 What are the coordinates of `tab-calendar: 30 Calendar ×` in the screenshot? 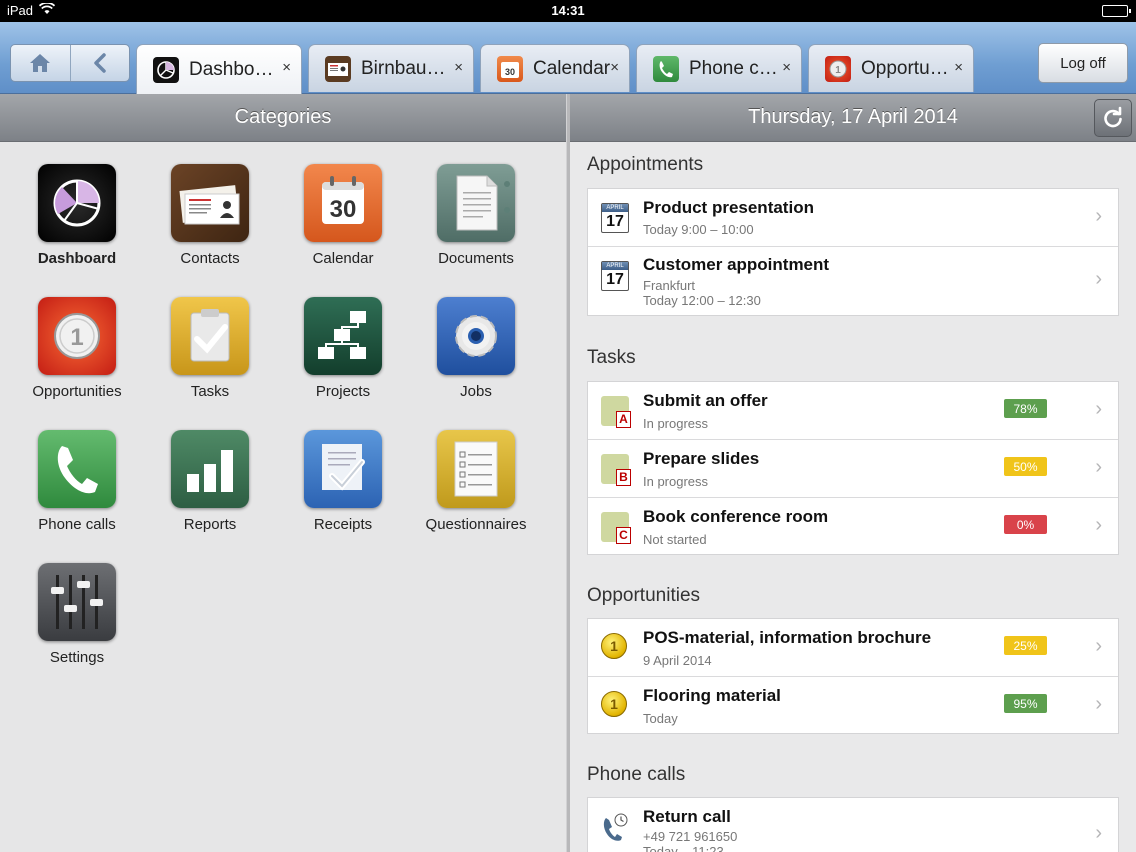 It's located at (555, 68).